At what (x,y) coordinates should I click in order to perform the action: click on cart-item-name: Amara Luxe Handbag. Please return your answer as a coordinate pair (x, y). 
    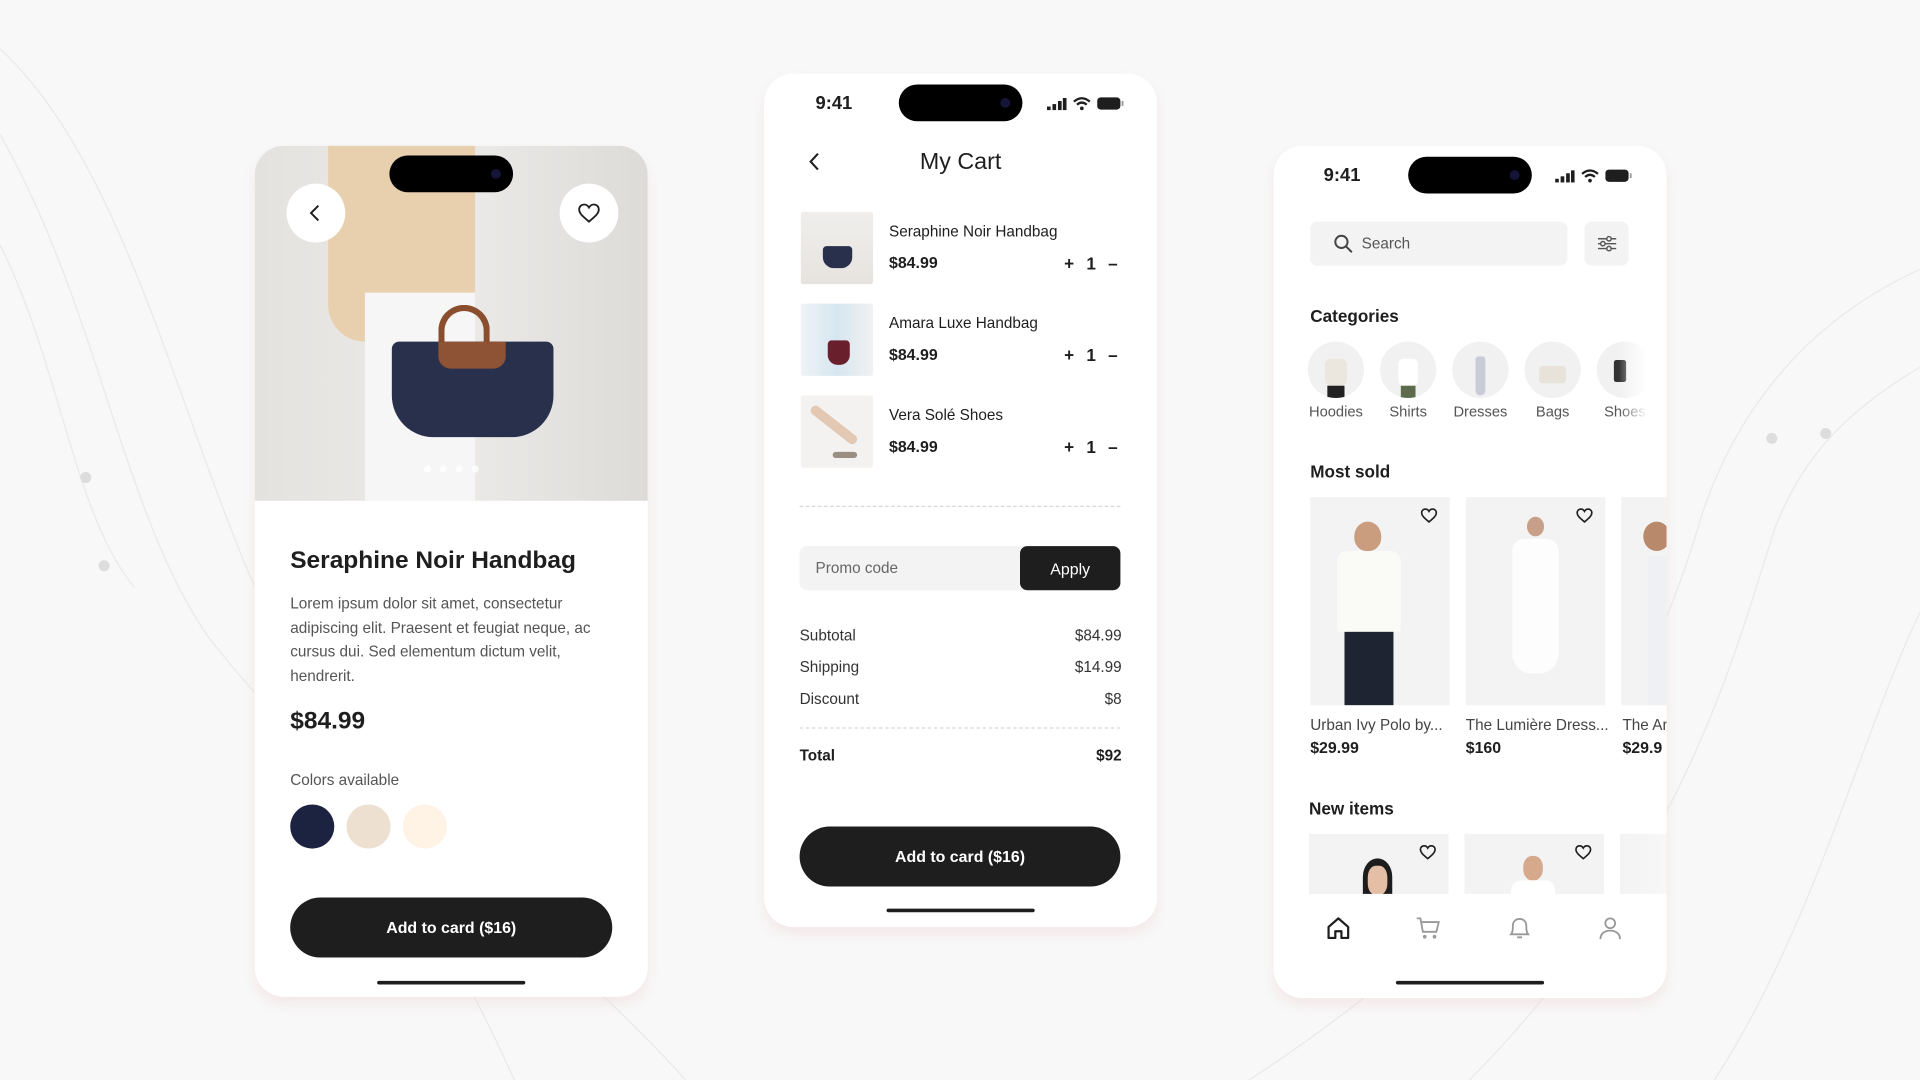
    Looking at the image, I should click on (963, 323).